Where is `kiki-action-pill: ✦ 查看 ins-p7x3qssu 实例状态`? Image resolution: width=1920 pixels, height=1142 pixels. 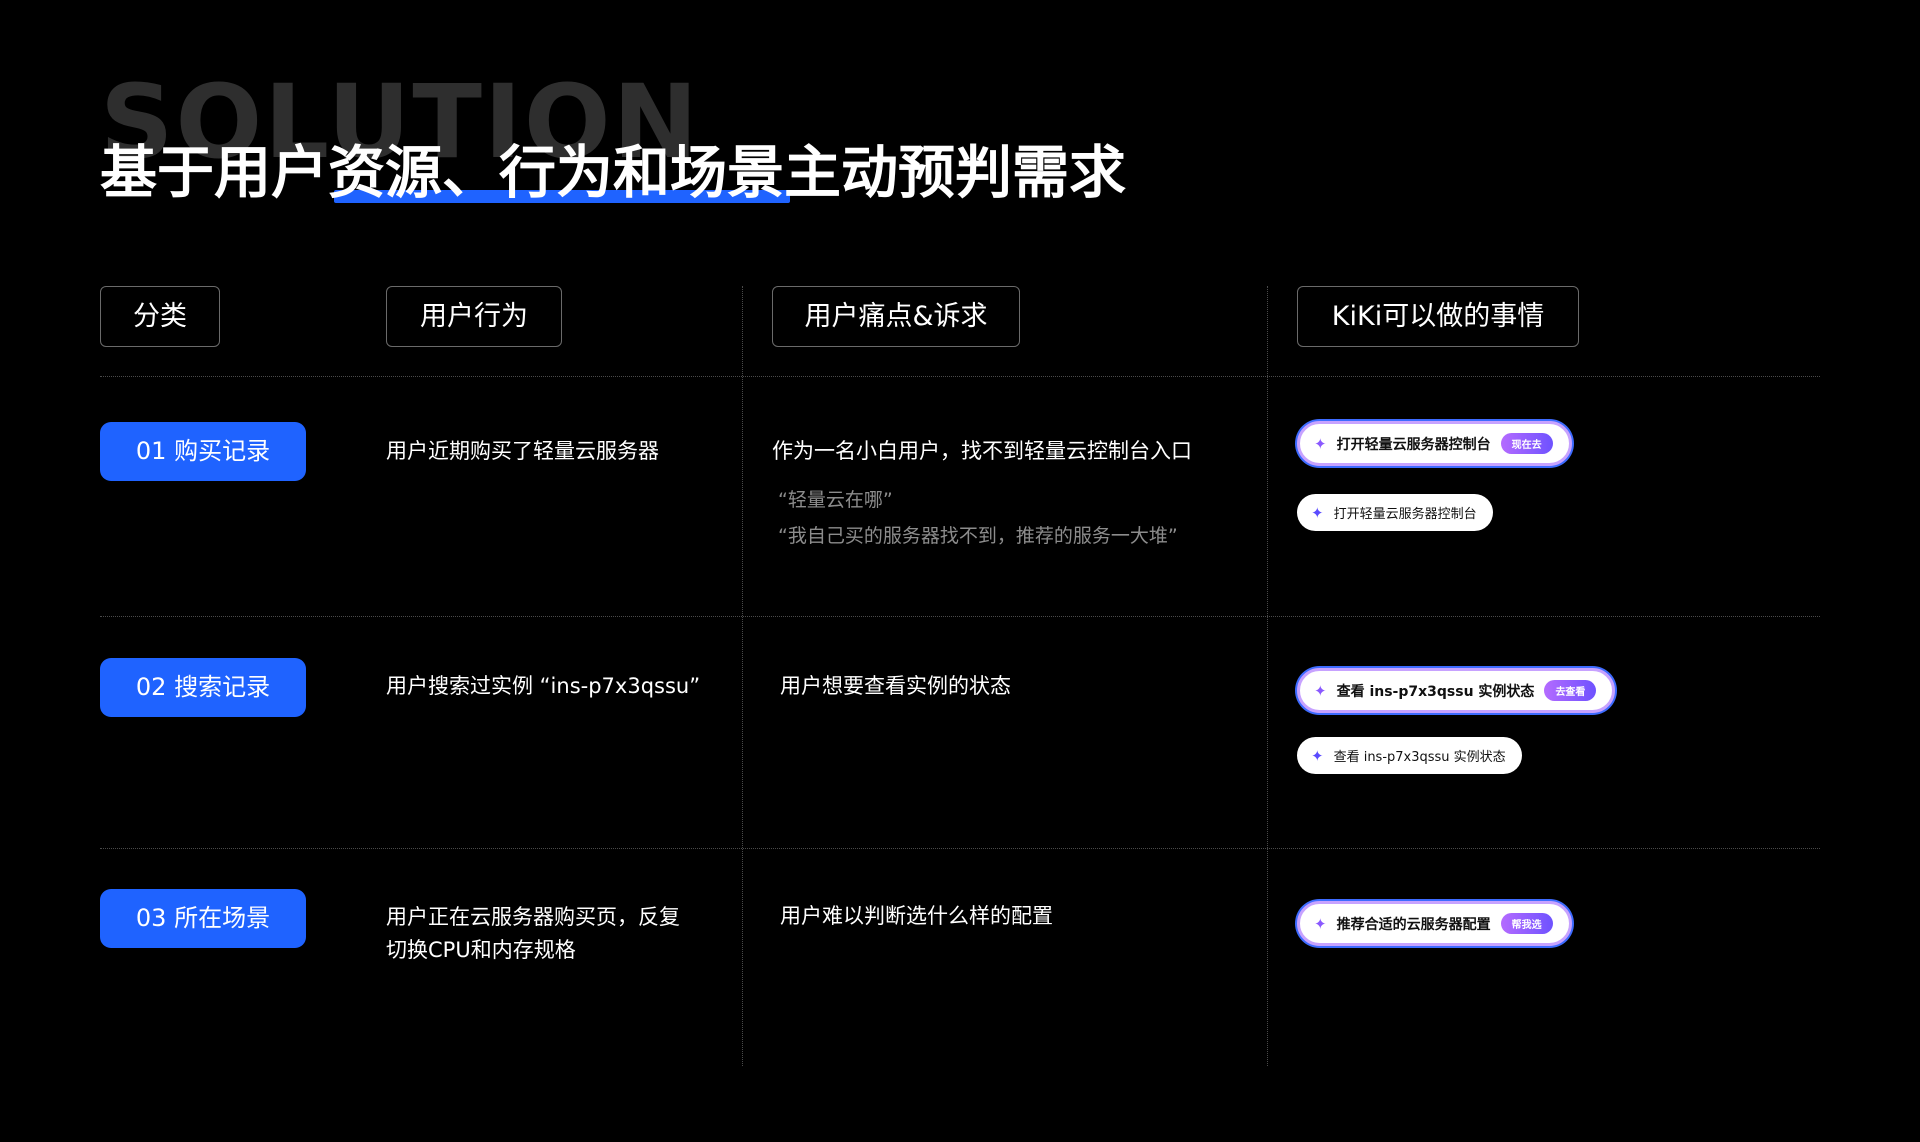
kiki-action-pill: ✦ 查看 ins-p7x3qssu 实例状态 is located at coordinates (1409, 755).